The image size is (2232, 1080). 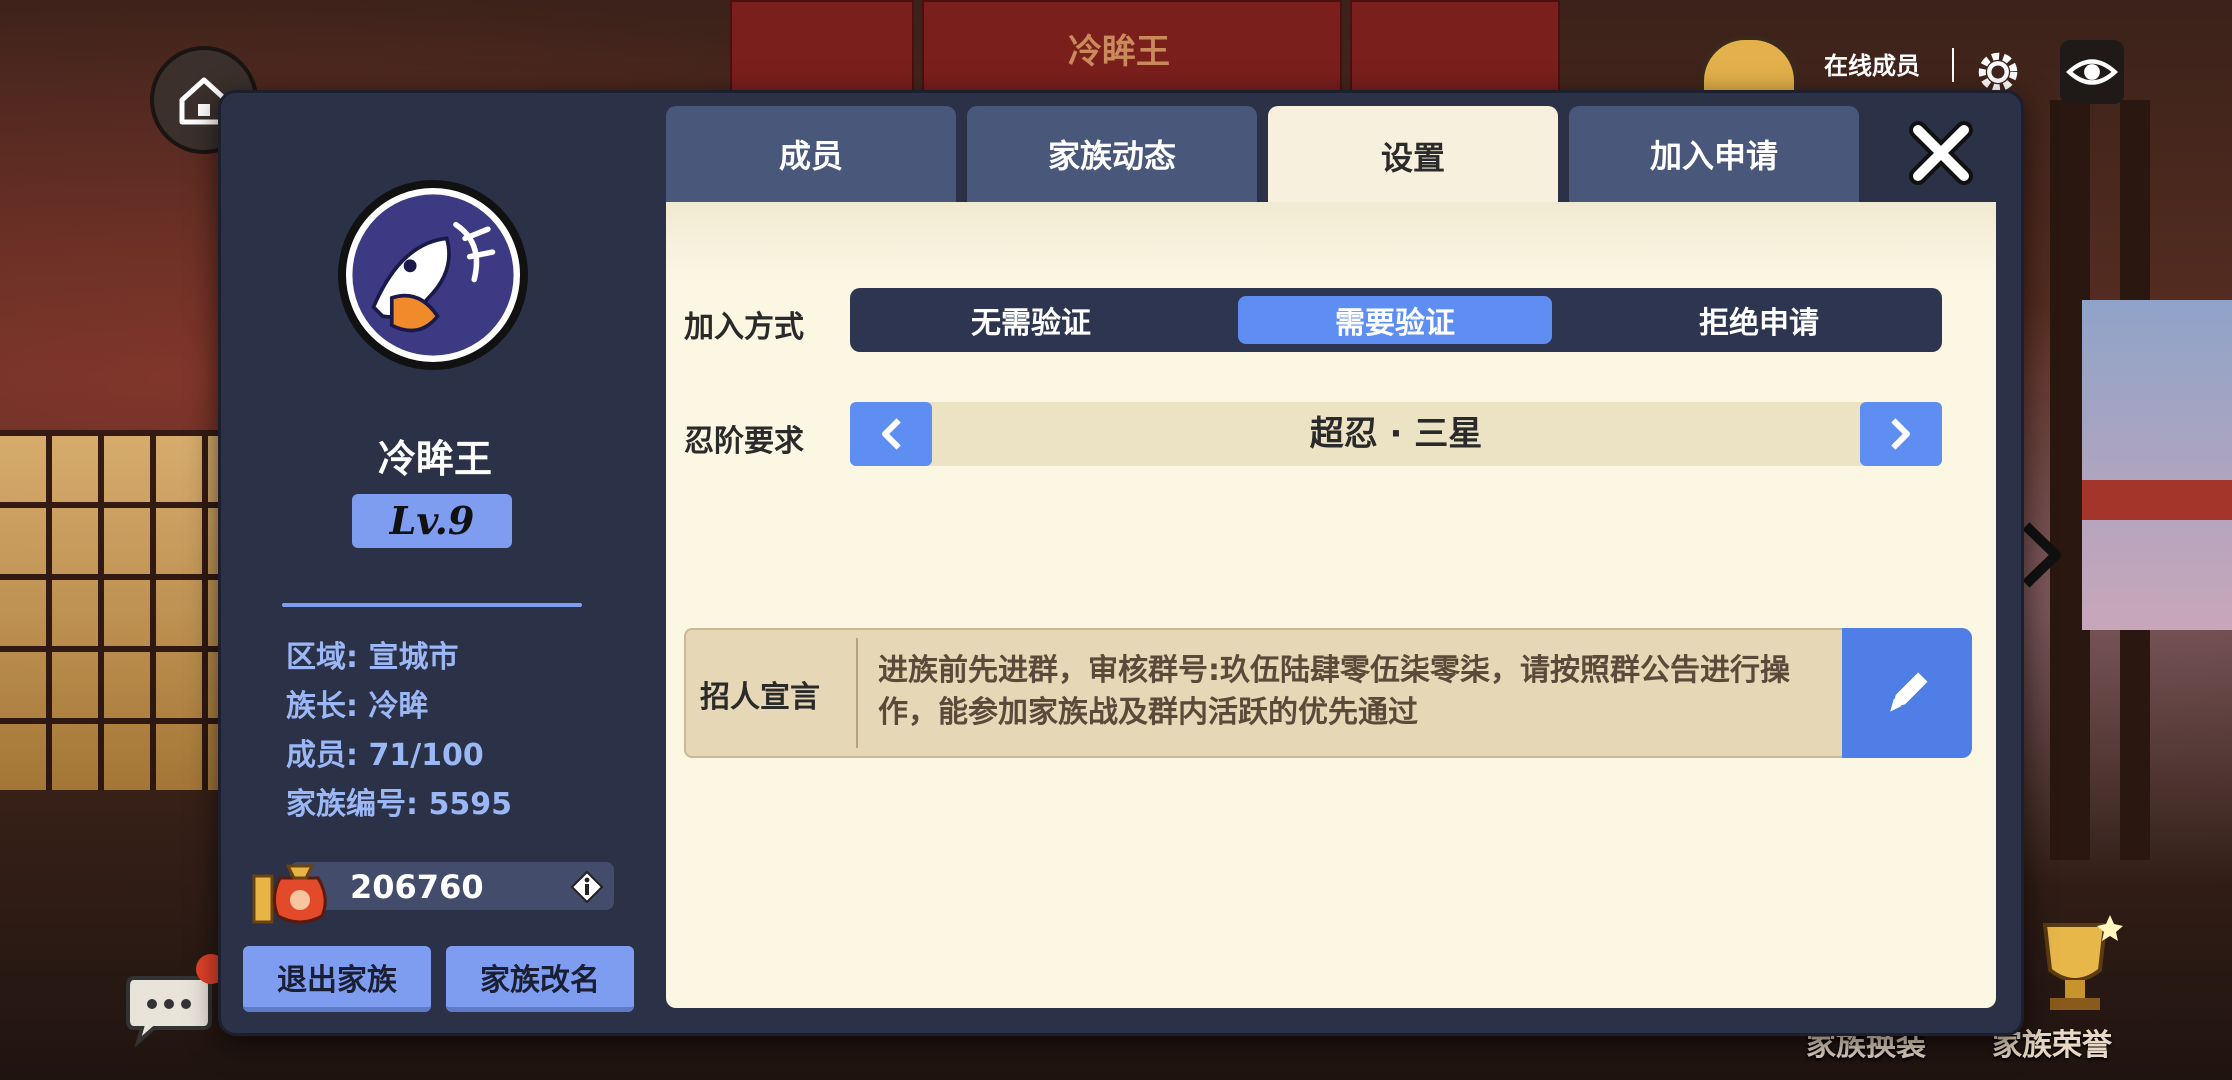 What do you see at coordinates (744, 327) in the screenshot?
I see `join-method-label: 加入方式` at bounding box center [744, 327].